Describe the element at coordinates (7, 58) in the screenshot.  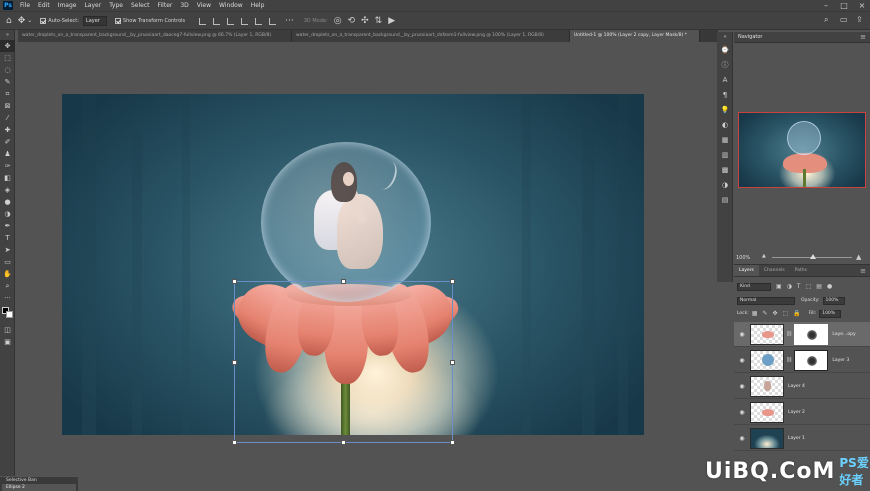
I see `marquee-tool-icon: ⬚` at that location.